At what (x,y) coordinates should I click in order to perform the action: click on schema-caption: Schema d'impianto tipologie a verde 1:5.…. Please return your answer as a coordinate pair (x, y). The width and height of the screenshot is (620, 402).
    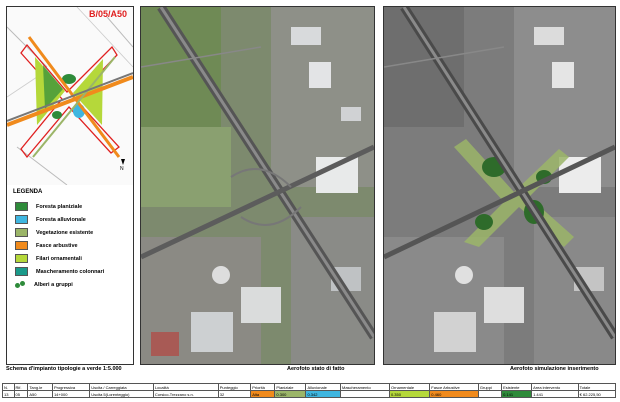
    Looking at the image, I should click on (64, 369).